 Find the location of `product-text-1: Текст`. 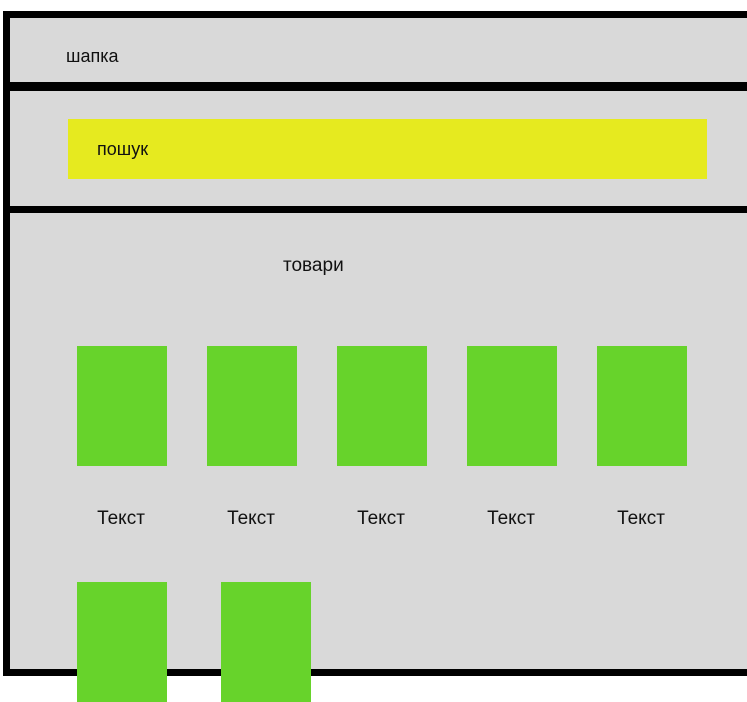

product-text-1: Текст is located at coordinates (121, 518).